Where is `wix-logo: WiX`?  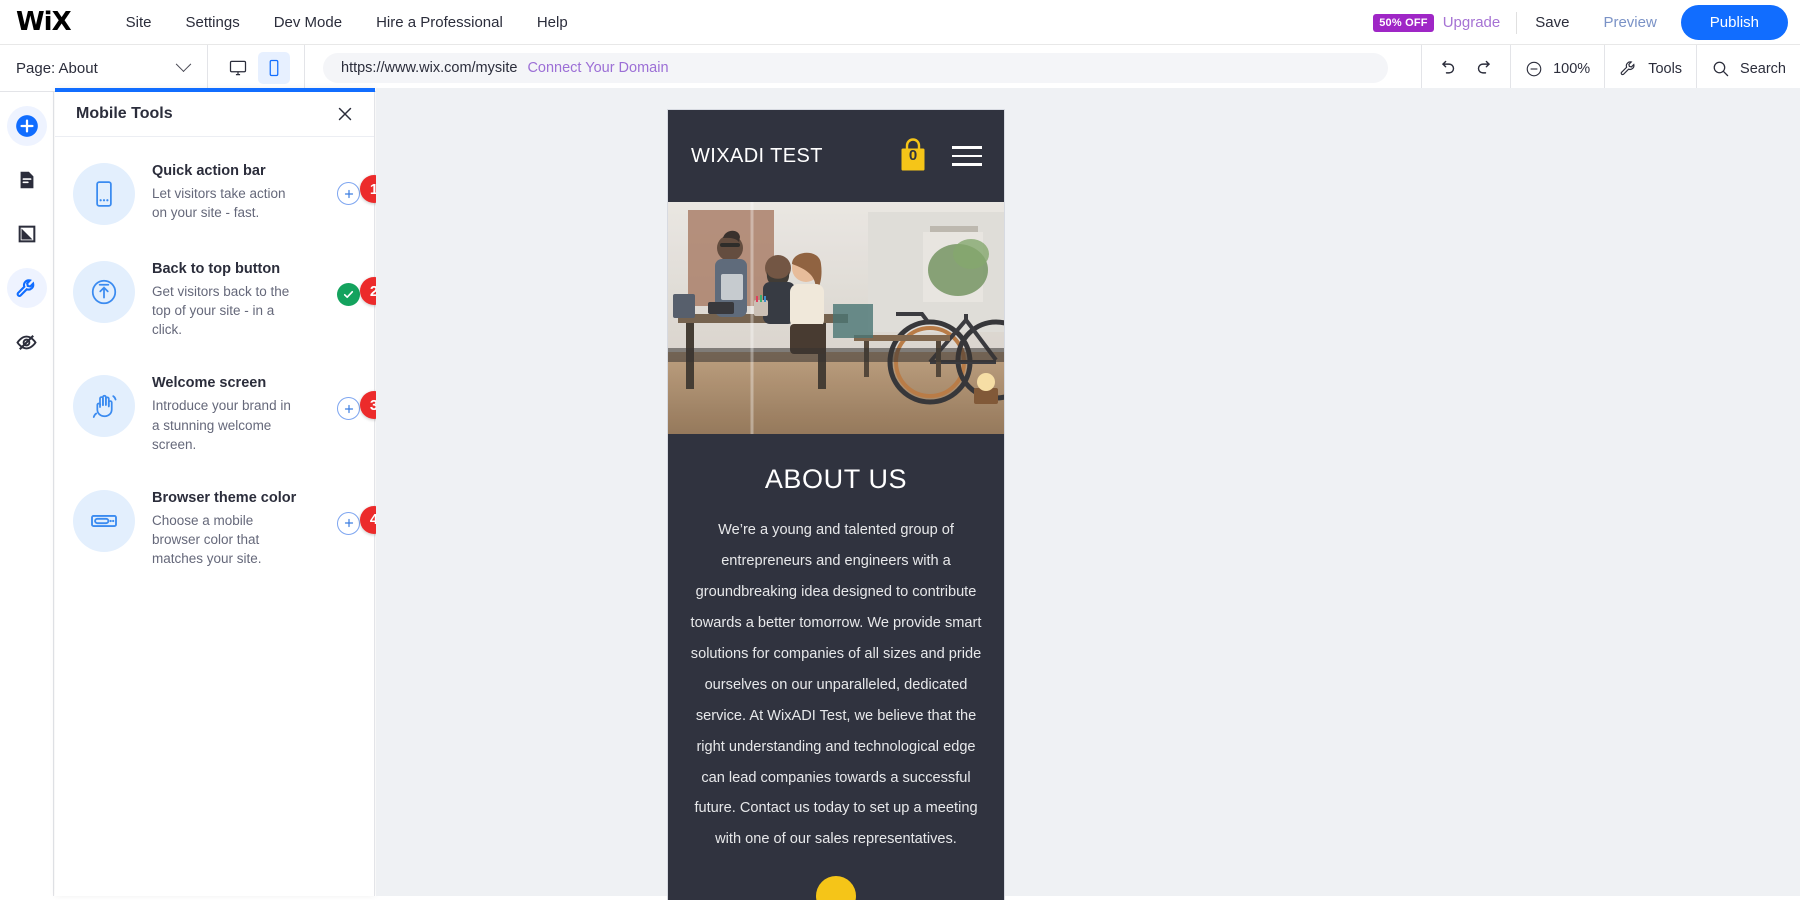 wix-logo: WiX is located at coordinates (44, 22).